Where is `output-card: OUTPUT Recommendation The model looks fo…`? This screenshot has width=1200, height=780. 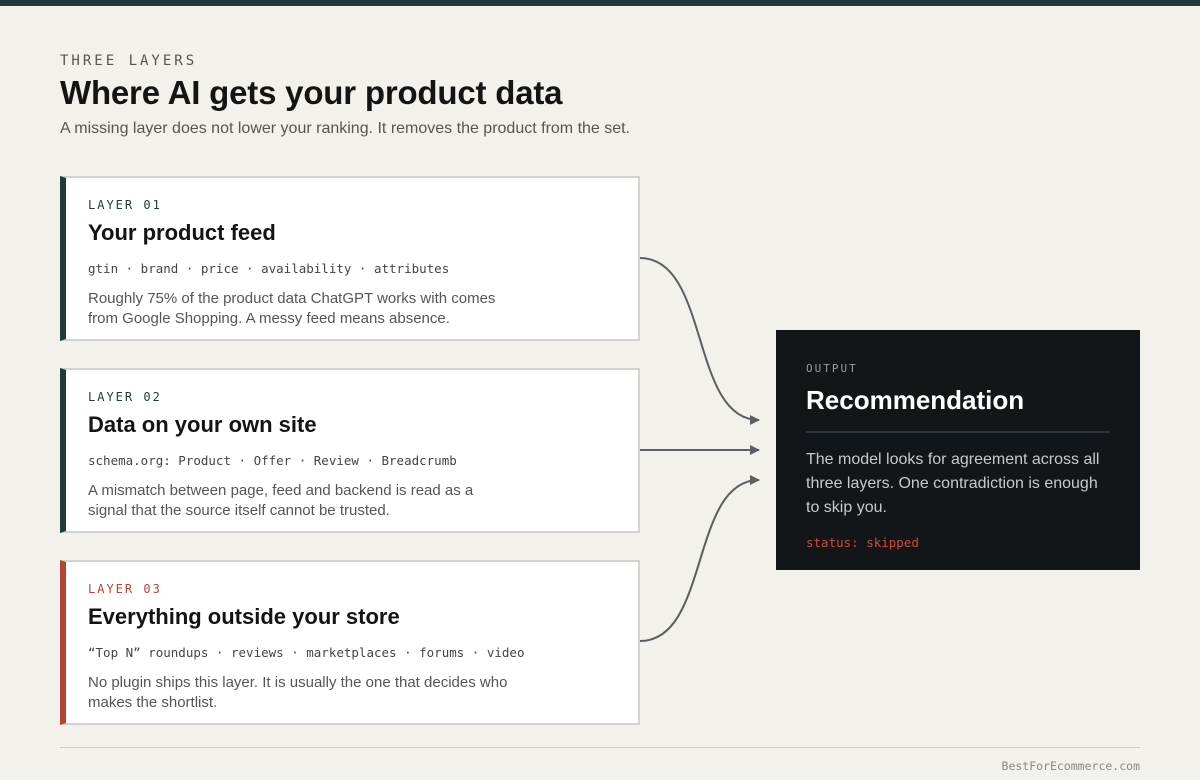 output-card: OUTPUT Recommendation The model looks fo… is located at coordinates (958, 450).